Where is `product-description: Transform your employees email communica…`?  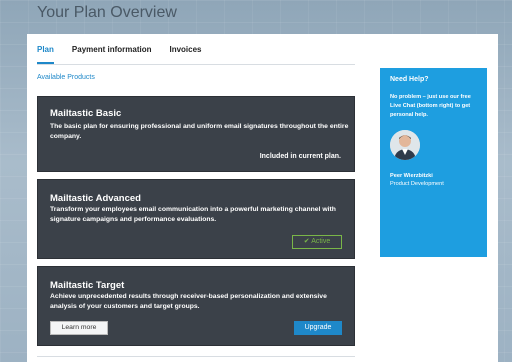 product-description: Transform your employees email communica… is located at coordinates (193, 214).